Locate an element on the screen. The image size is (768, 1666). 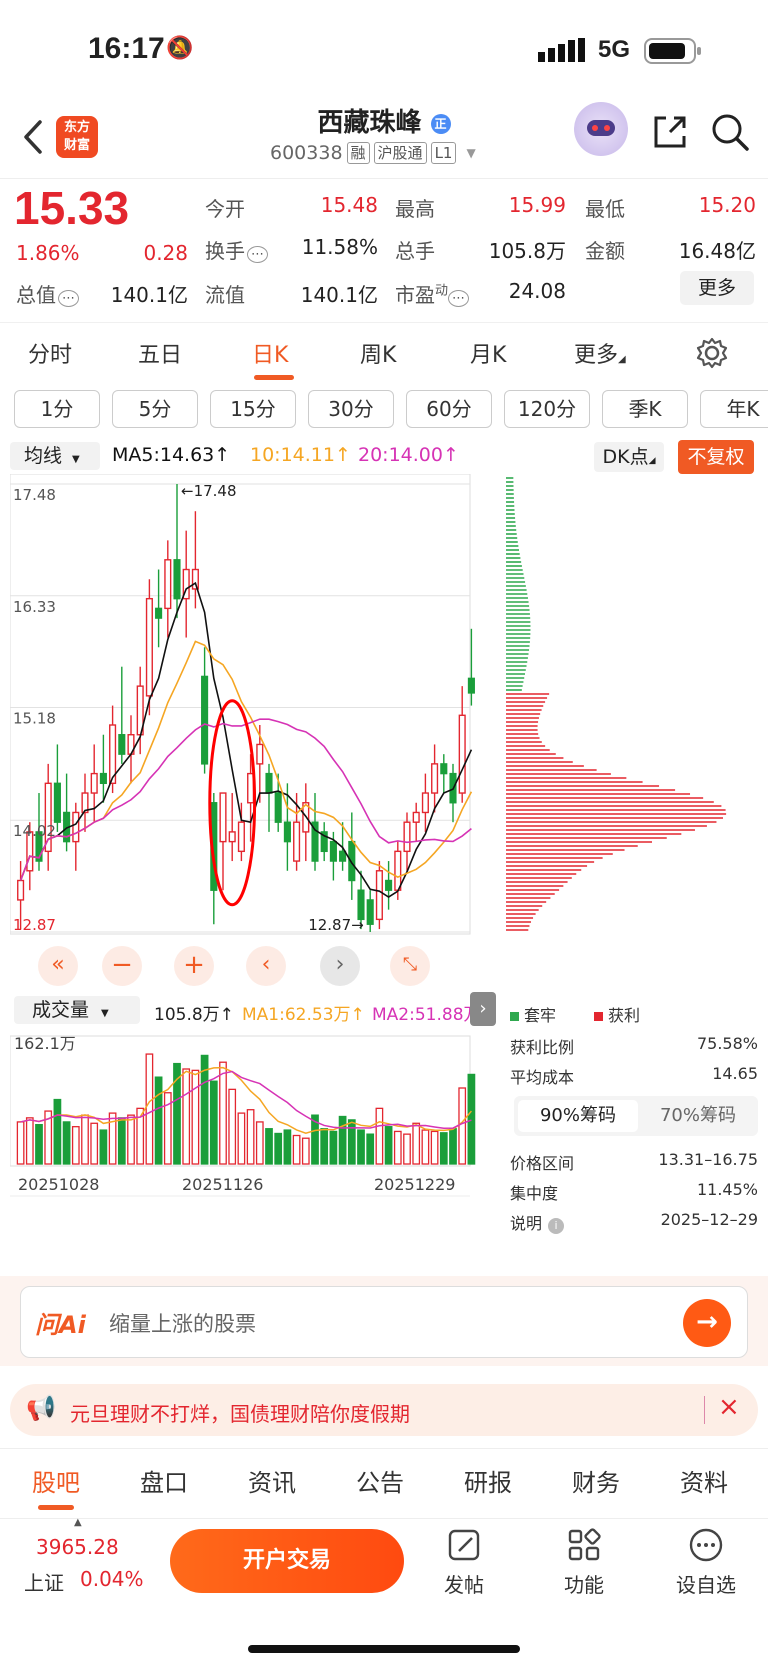
dropdown-icon: ▼ is located at coordinates (470, 153).